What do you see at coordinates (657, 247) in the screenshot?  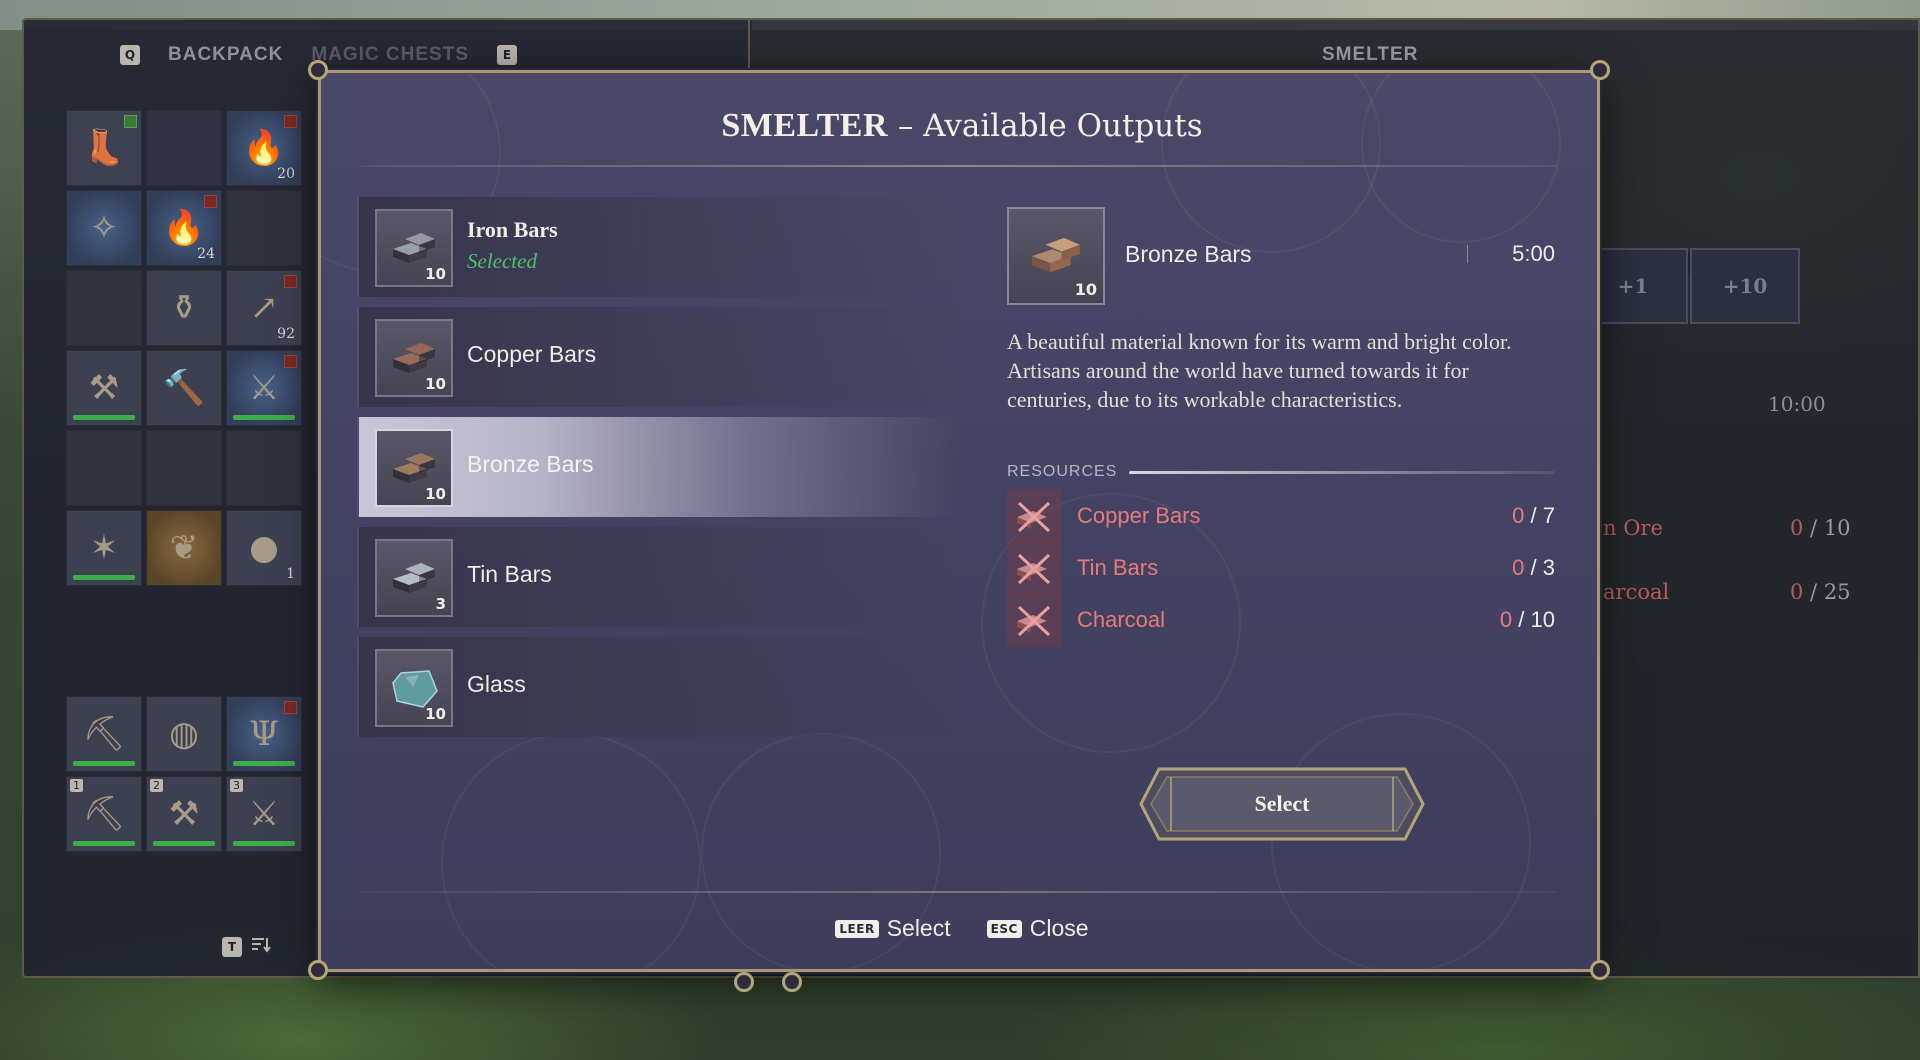 I see `output-row-iron-bars: 10 Iron Bars Selected` at bounding box center [657, 247].